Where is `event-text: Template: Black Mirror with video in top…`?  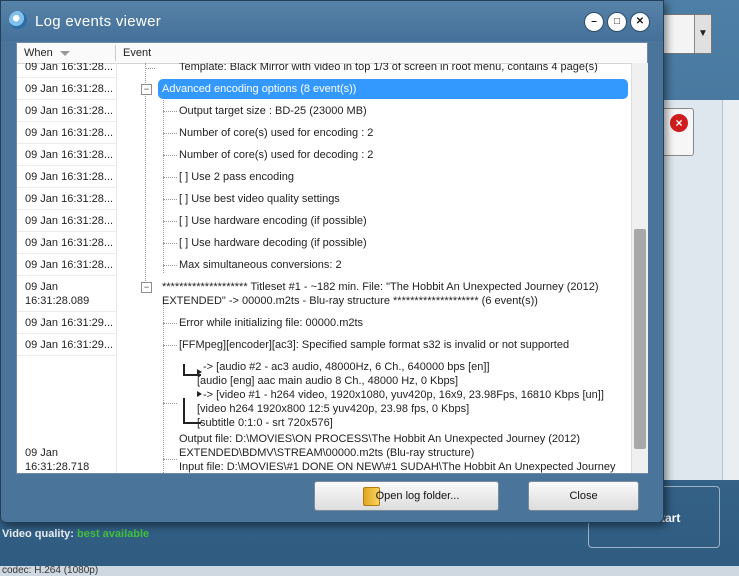
event-text: Template: Black Mirror with video in top… is located at coordinates (388, 68).